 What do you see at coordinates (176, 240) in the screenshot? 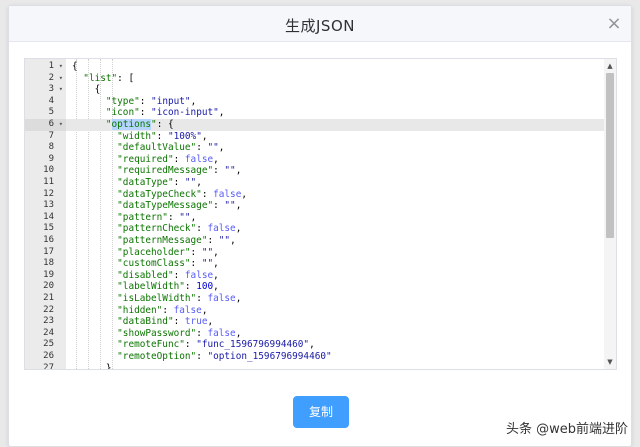
I see `code-line: "patternMessage": "",` at bounding box center [176, 240].